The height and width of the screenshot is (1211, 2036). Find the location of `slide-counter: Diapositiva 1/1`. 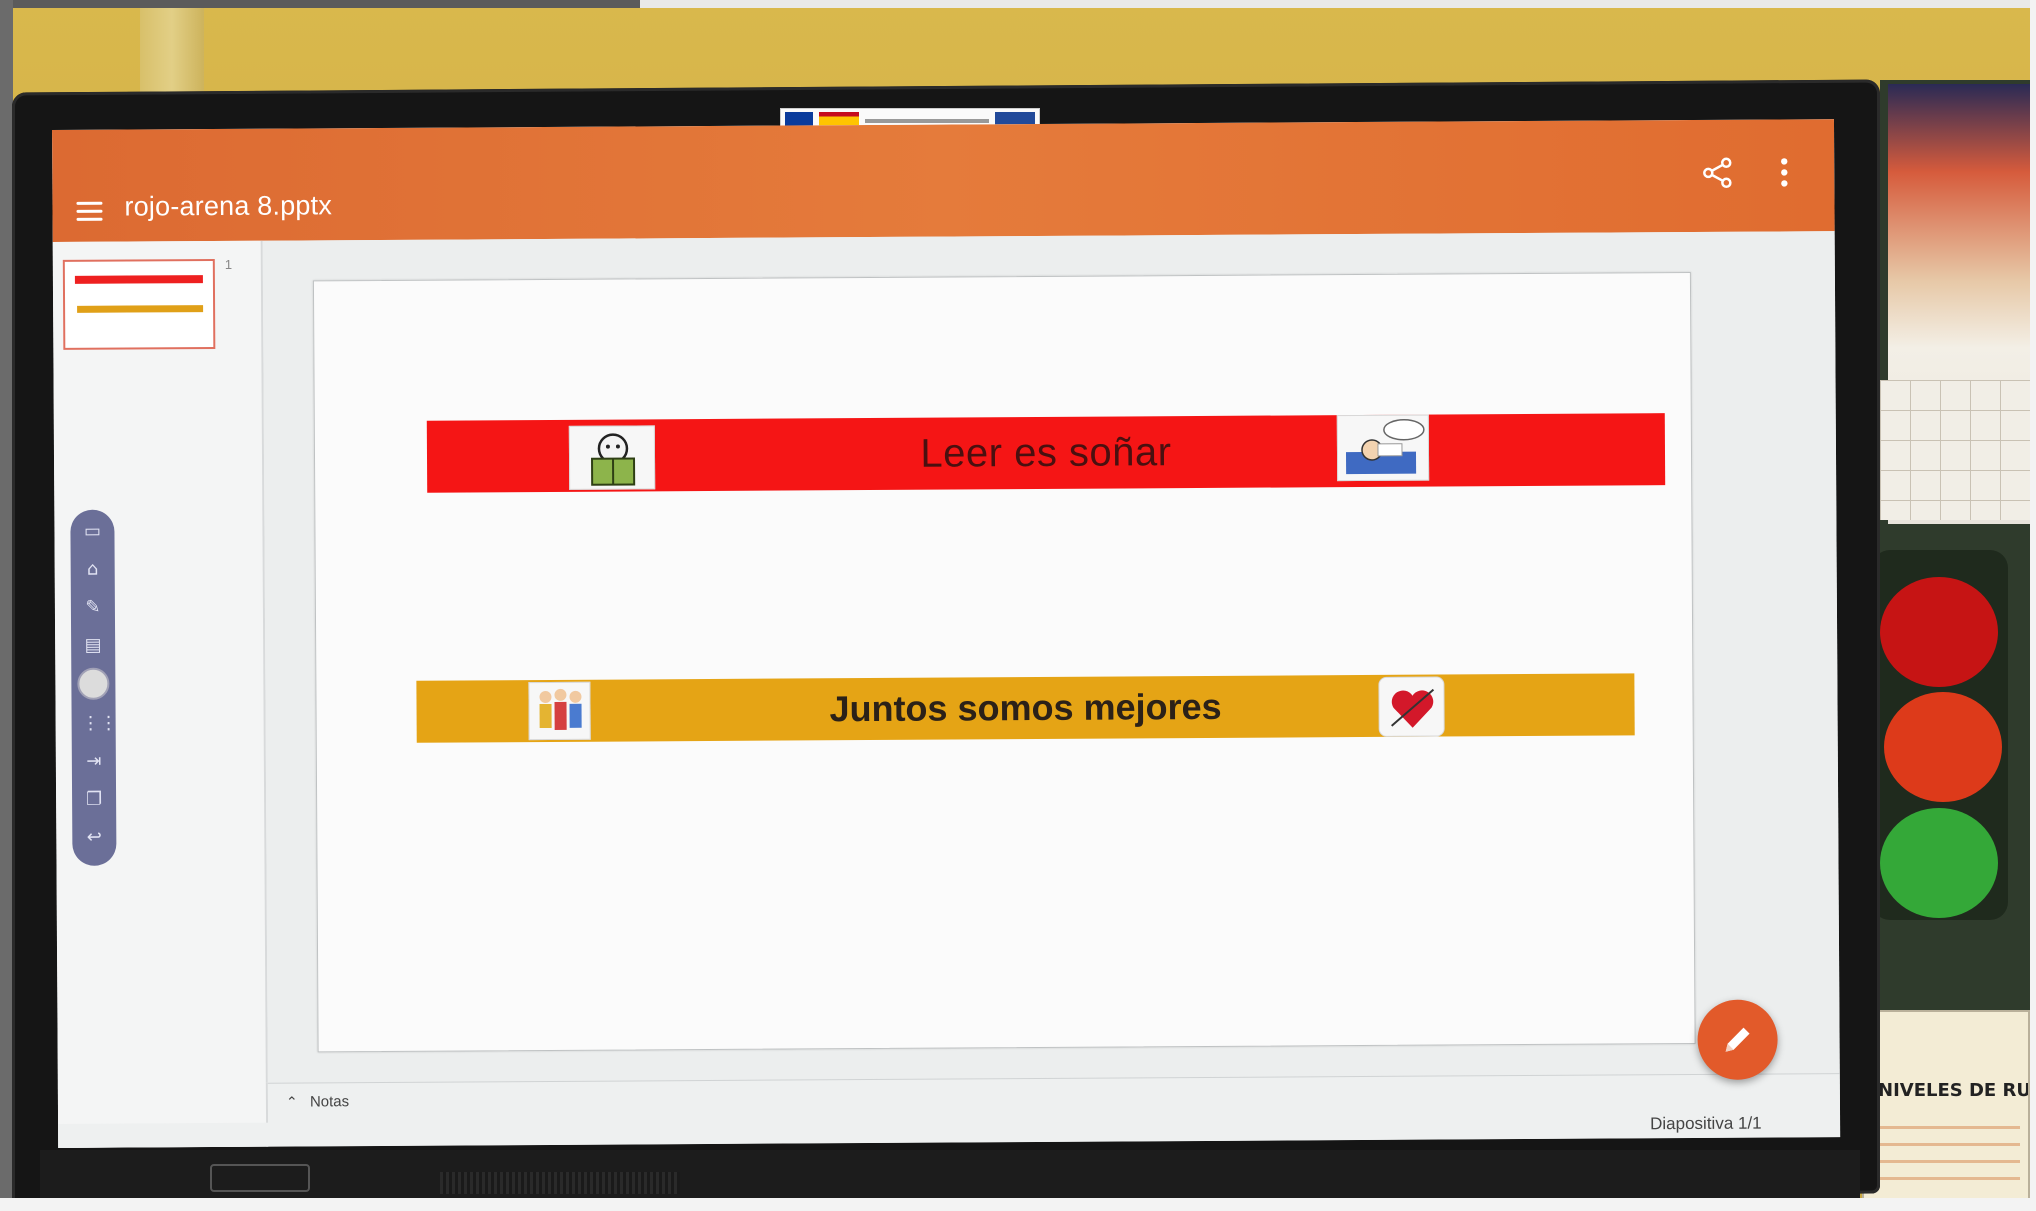

slide-counter: Diapositiva 1/1 is located at coordinates (1706, 1123).